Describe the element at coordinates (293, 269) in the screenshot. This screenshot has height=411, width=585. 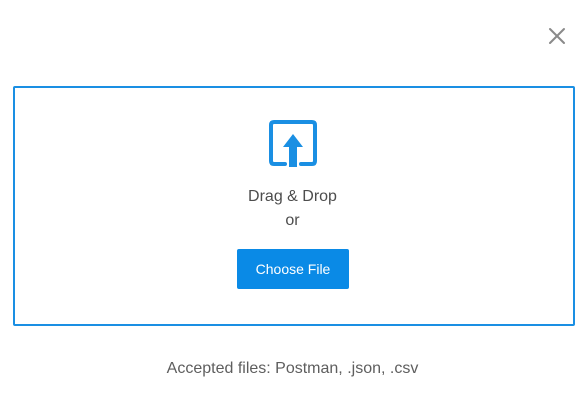
I see `choose-file-button: Choose File` at that location.